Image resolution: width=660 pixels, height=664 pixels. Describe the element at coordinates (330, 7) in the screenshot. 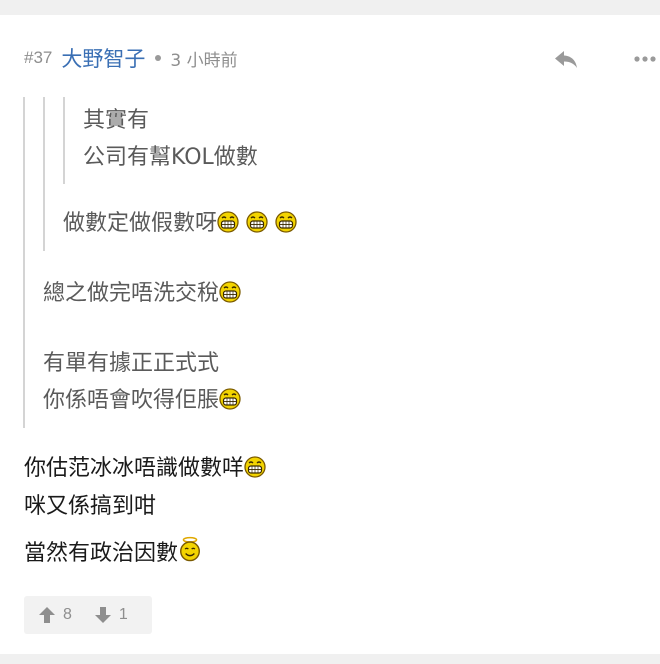

I see `top-divider` at that location.